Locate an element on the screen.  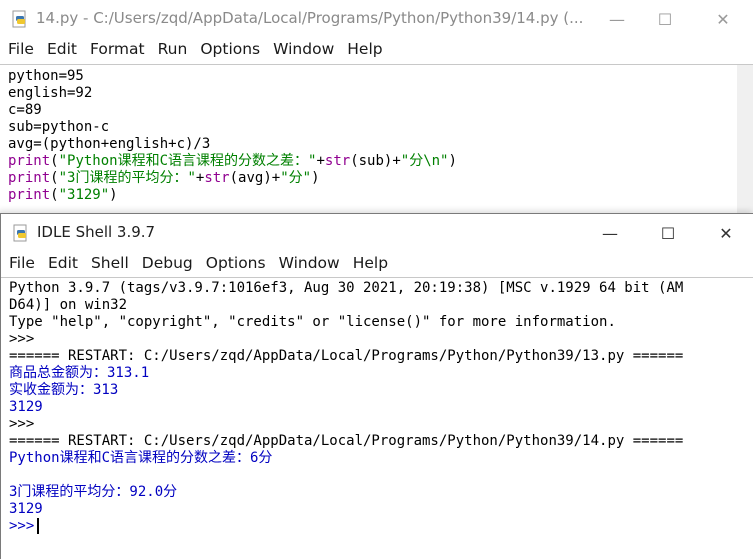
code-line: sub=python-c is located at coordinates (59, 127).